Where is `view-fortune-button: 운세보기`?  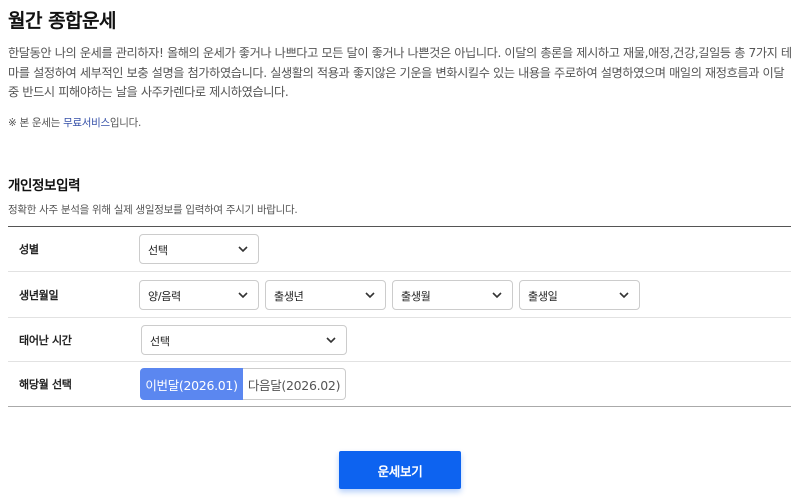
view-fortune-button: 운세보기 is located at coordinates (400, 470).